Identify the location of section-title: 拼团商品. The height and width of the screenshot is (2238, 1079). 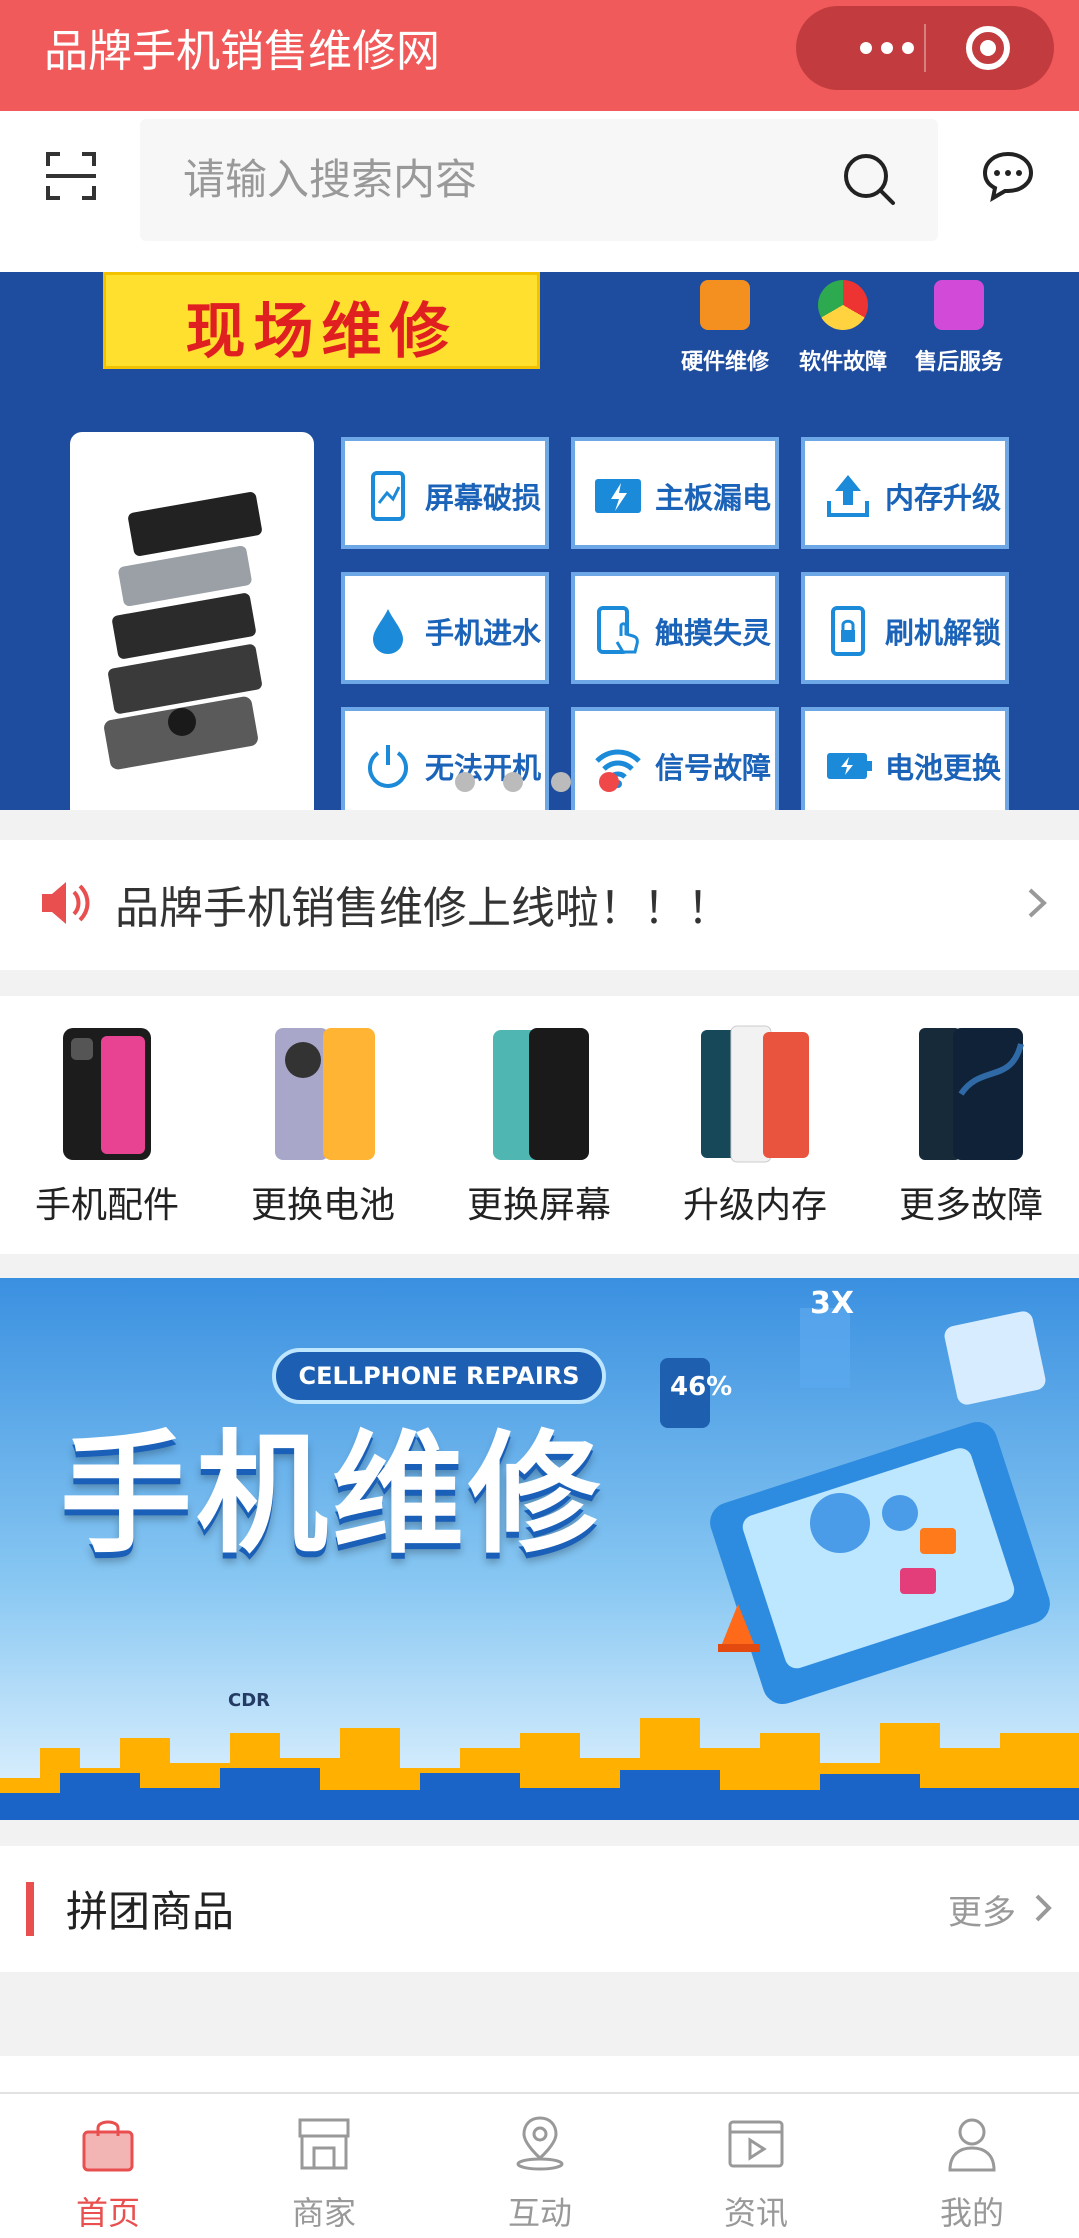
(150, 1911).